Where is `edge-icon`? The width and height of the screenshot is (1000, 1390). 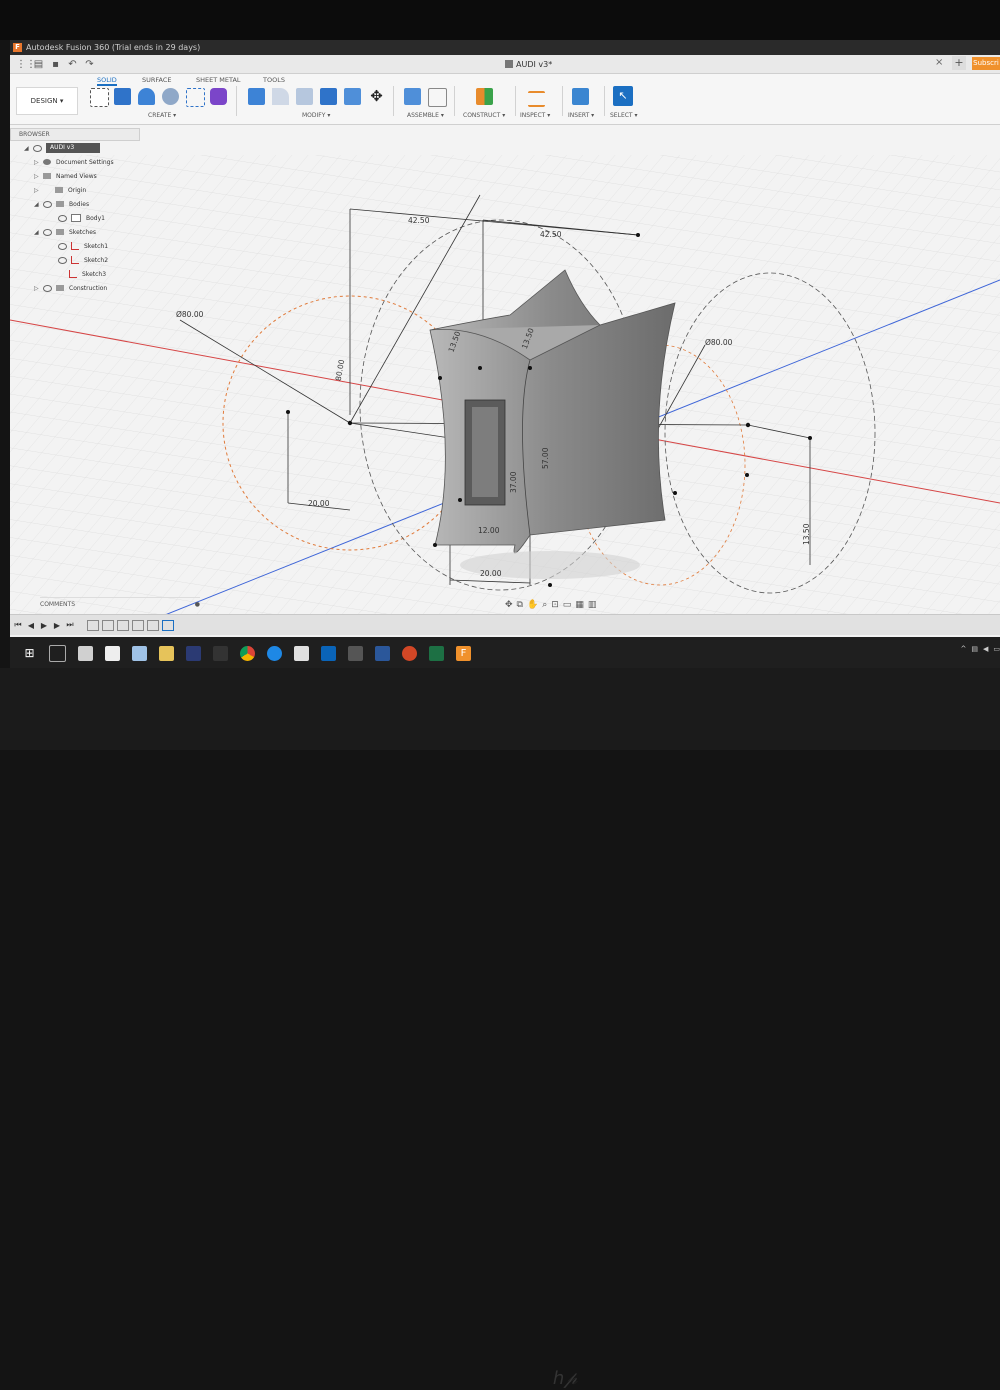 edge-icon is located at coordinates (274, 653).